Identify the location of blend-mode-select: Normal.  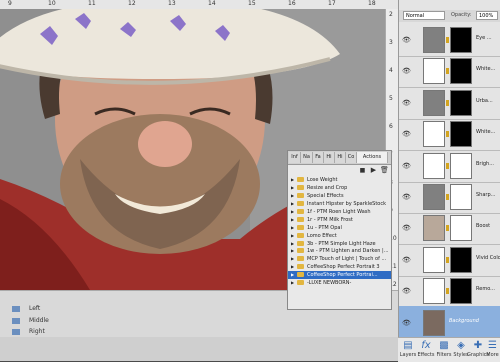
(424, 15).